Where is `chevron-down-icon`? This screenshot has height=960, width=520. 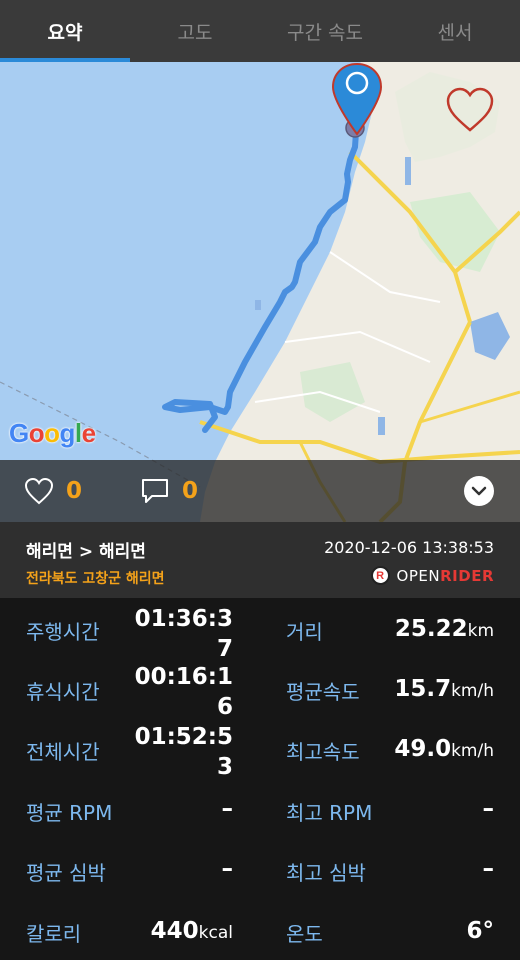
chevron-down-icon is located at coordinates (479, 491).